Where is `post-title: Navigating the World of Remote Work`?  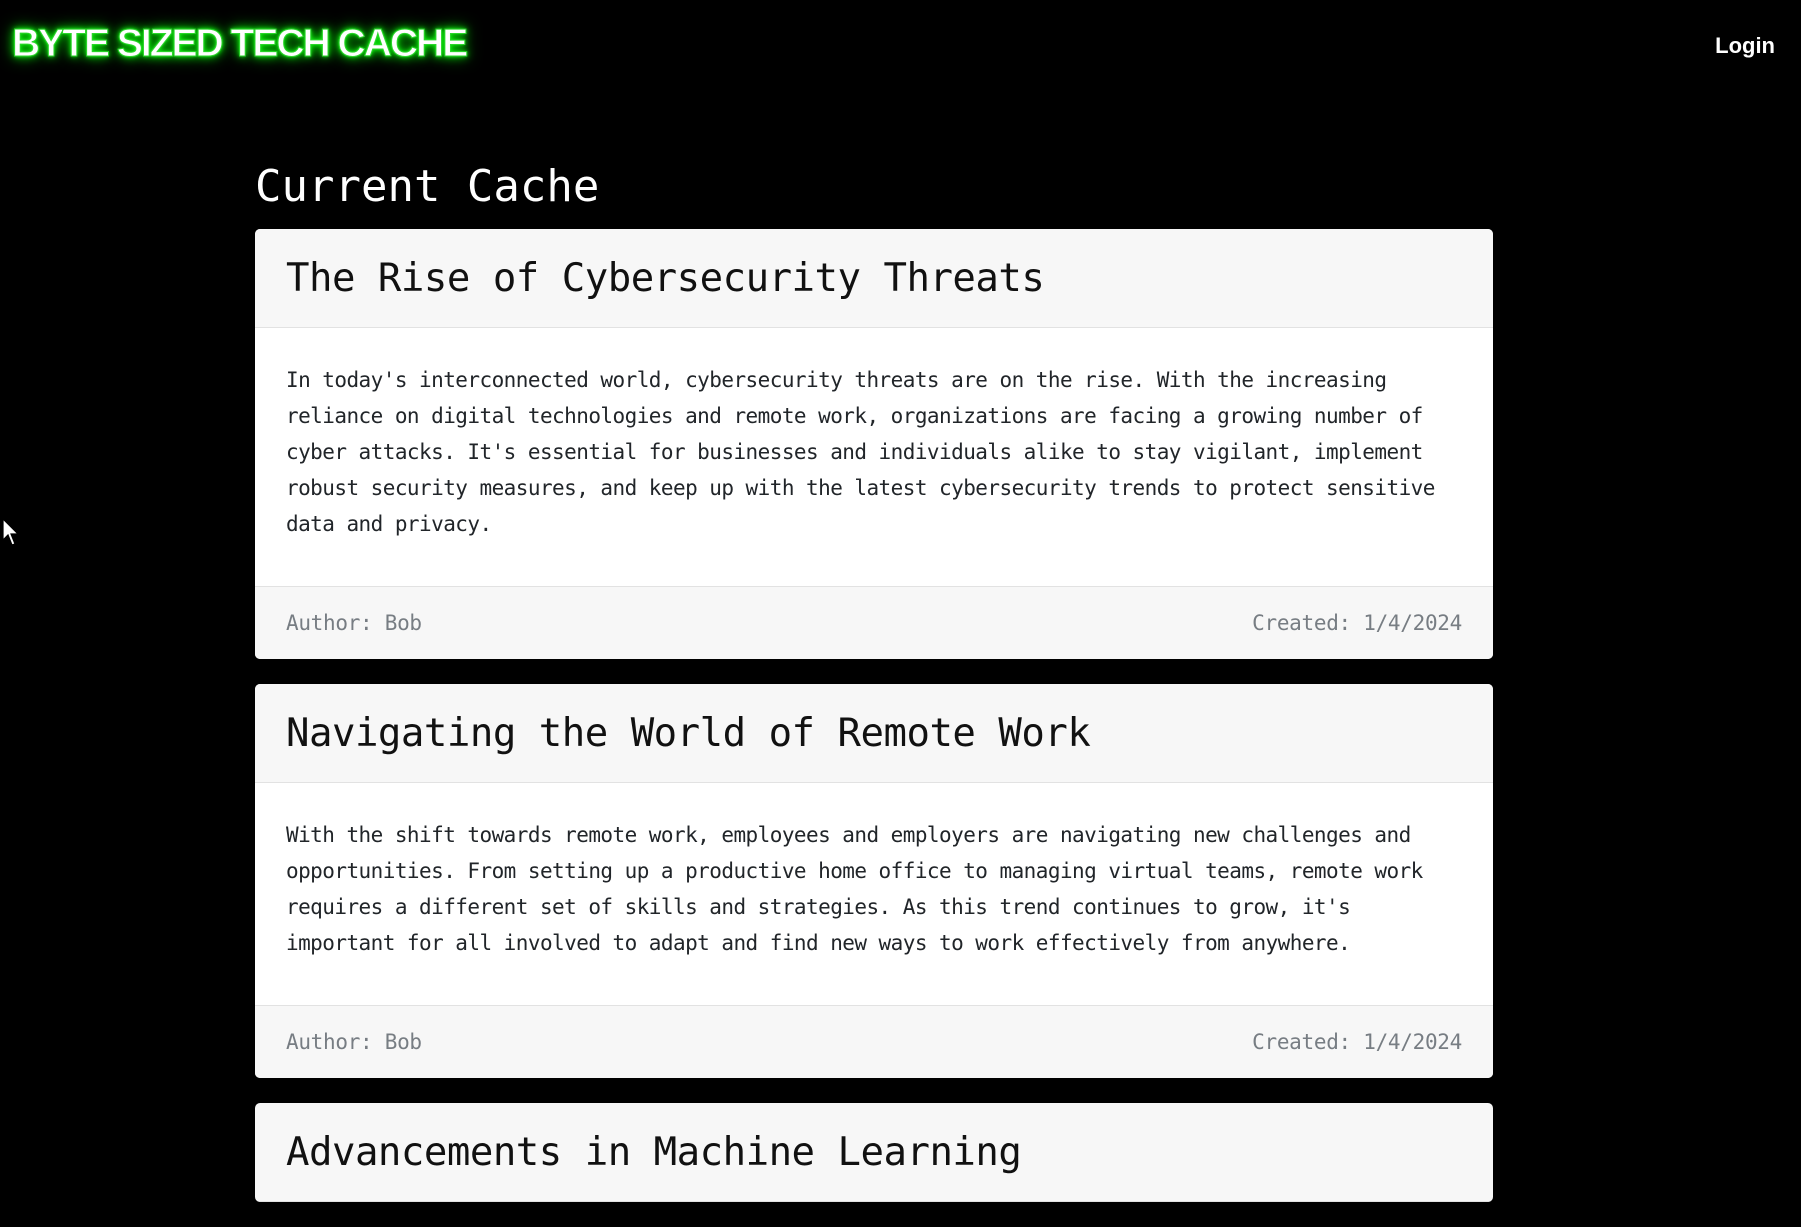 post-title: Navigating the World of Remote Work is located at coordinates (688, 733).